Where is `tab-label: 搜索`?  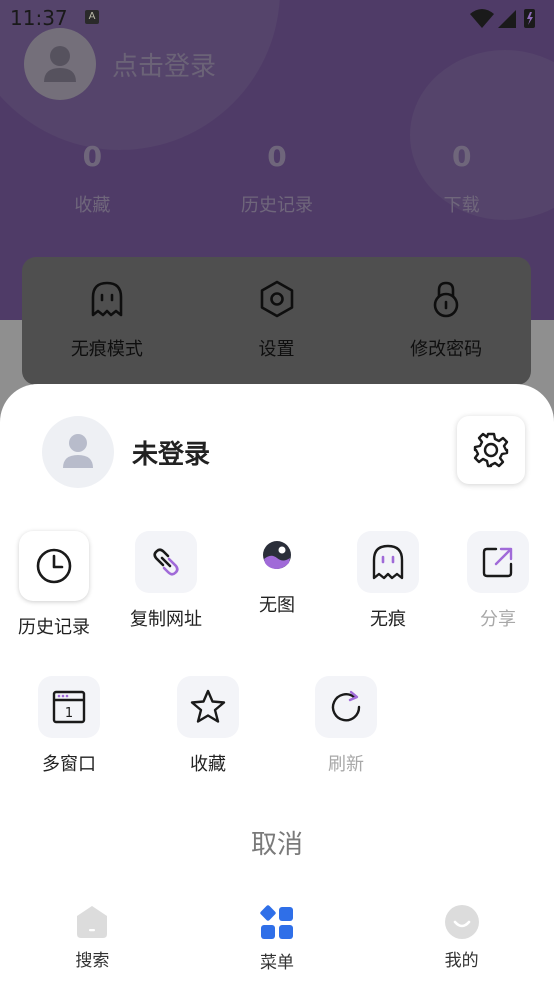 tab-label: 搜索 is located at coordinates (92, 961).